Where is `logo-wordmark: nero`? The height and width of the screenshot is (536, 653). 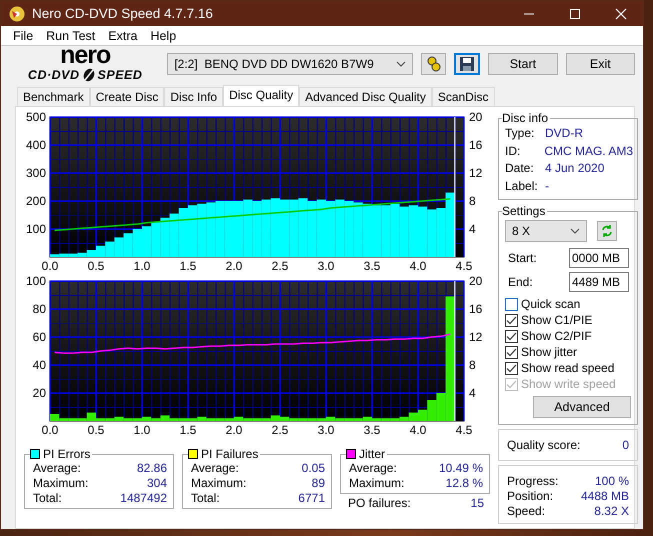
logo-wordmark: nero is located at coordinates (85, 55).